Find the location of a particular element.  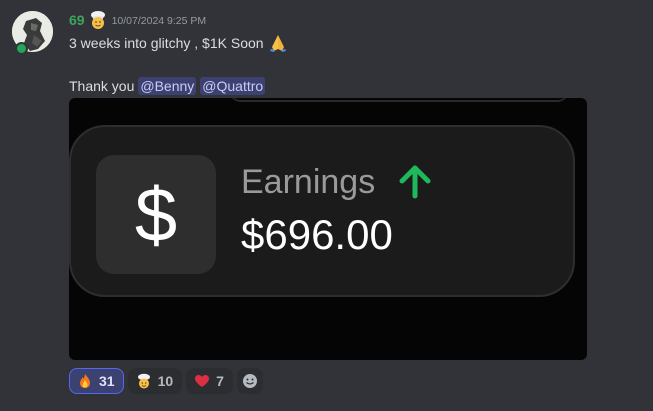

username: 69 is located at coordinates (77, 20).